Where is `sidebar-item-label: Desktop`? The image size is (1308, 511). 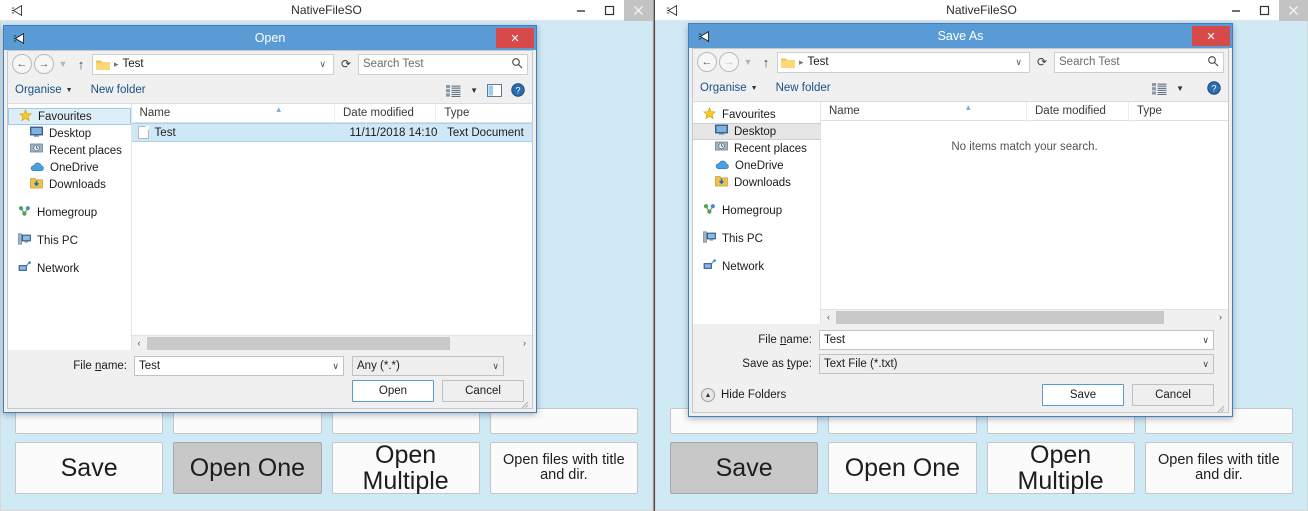
sidebar-item-label: Desktop is located at coordinates (70, 133).